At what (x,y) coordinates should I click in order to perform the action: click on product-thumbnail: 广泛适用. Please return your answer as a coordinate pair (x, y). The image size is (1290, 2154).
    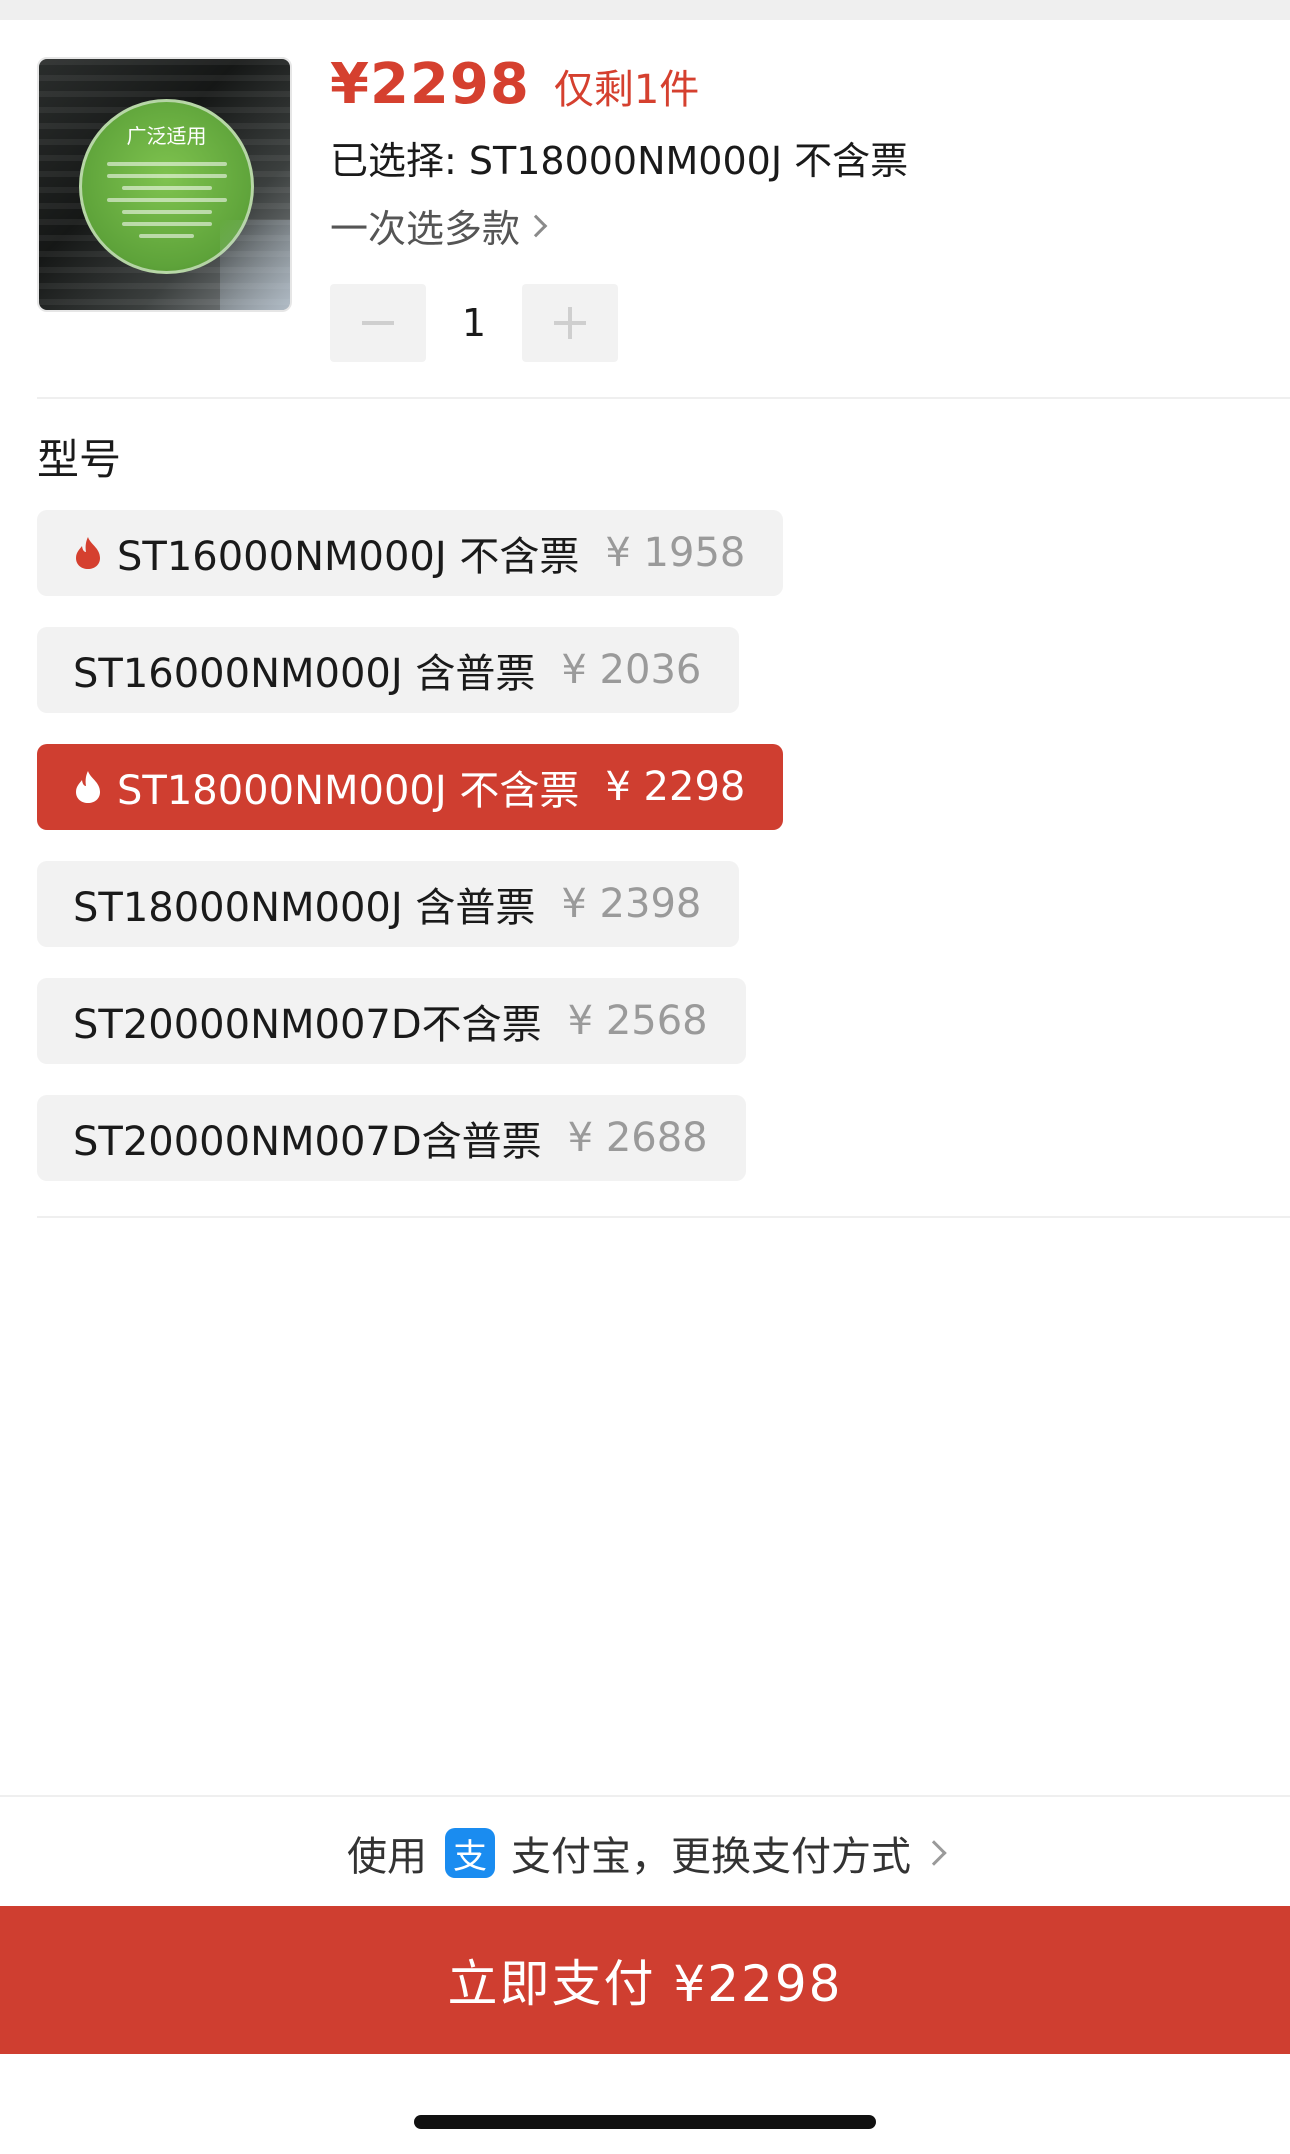
    Looking at the image, I should click on (164, 184).